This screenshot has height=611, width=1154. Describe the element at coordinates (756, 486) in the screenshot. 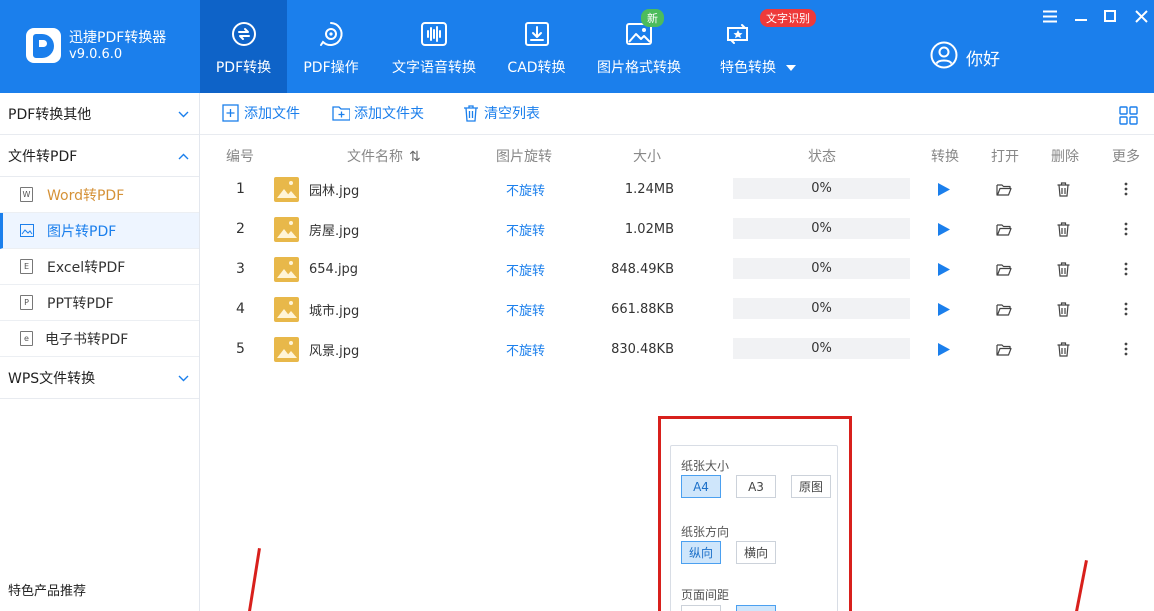

I see `paper-size-a3-button: A3` at that location.